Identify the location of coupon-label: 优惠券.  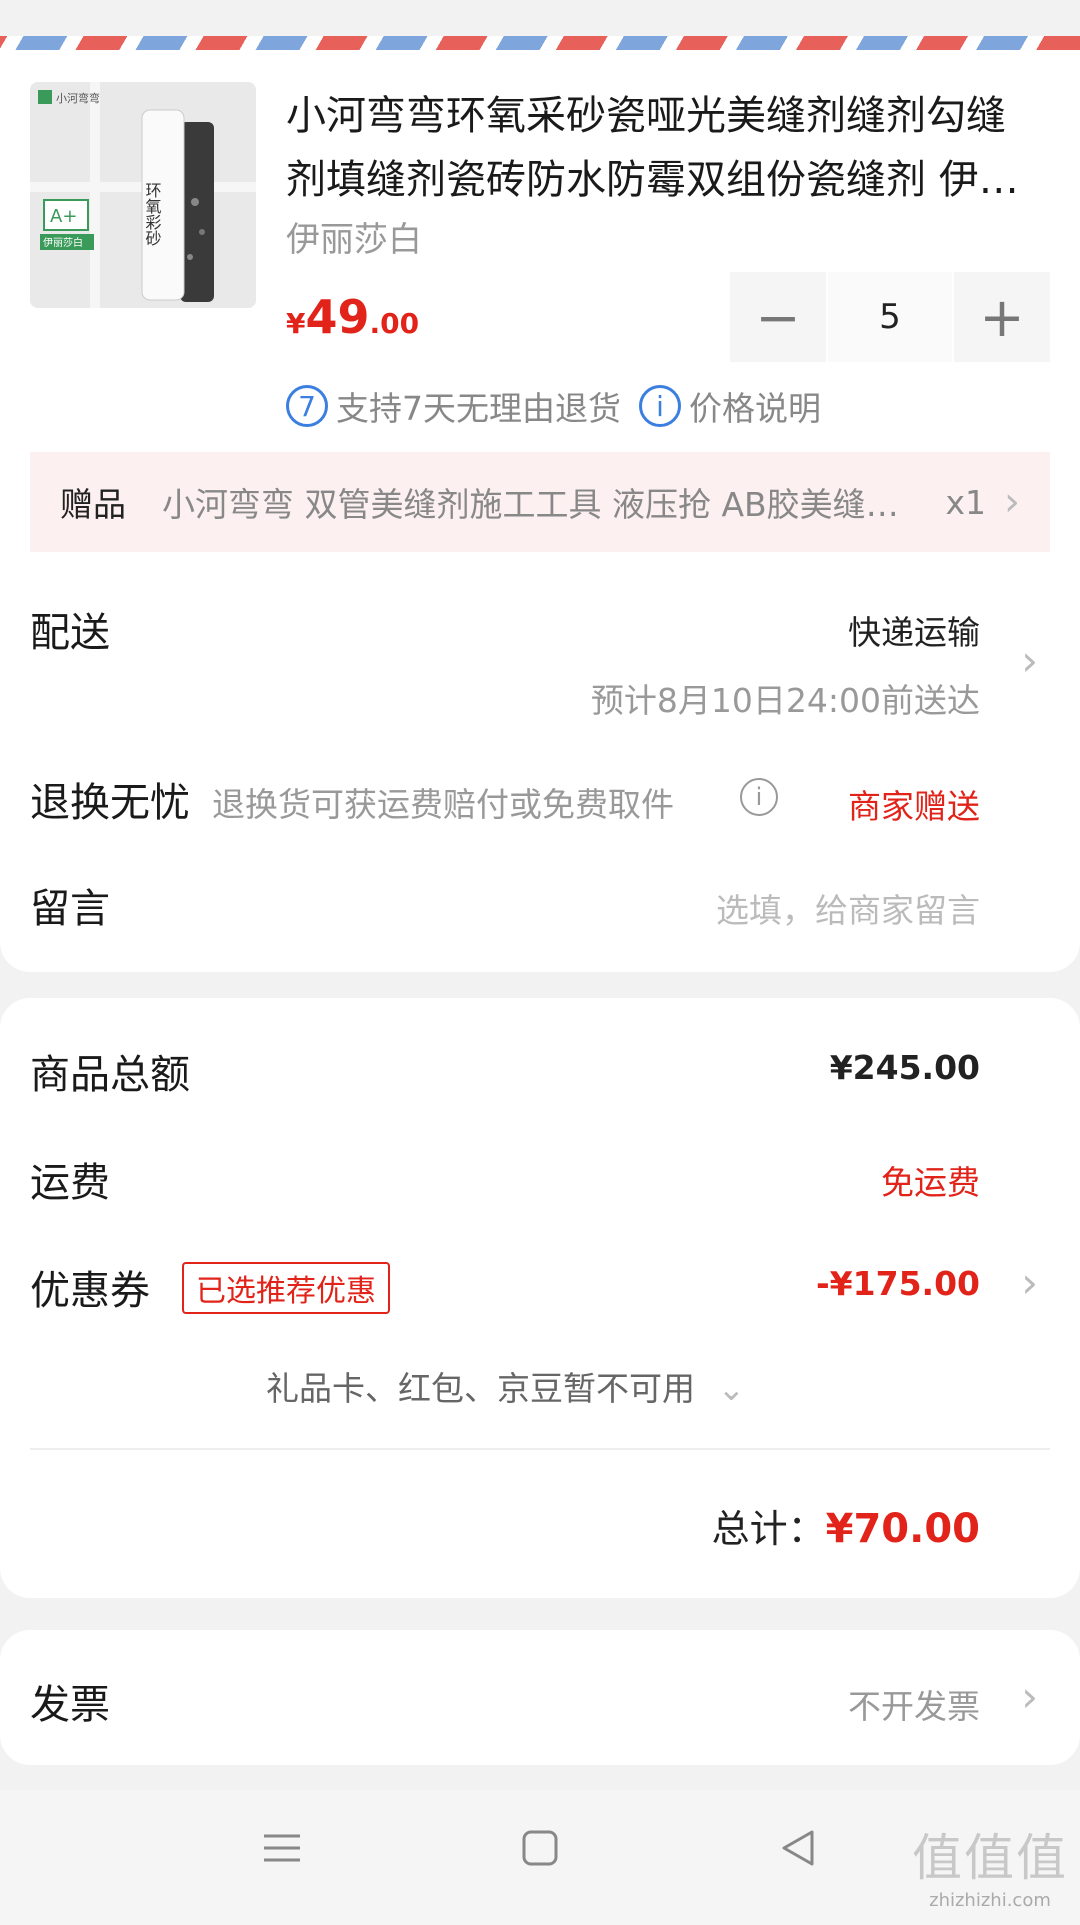
(90, 1291).